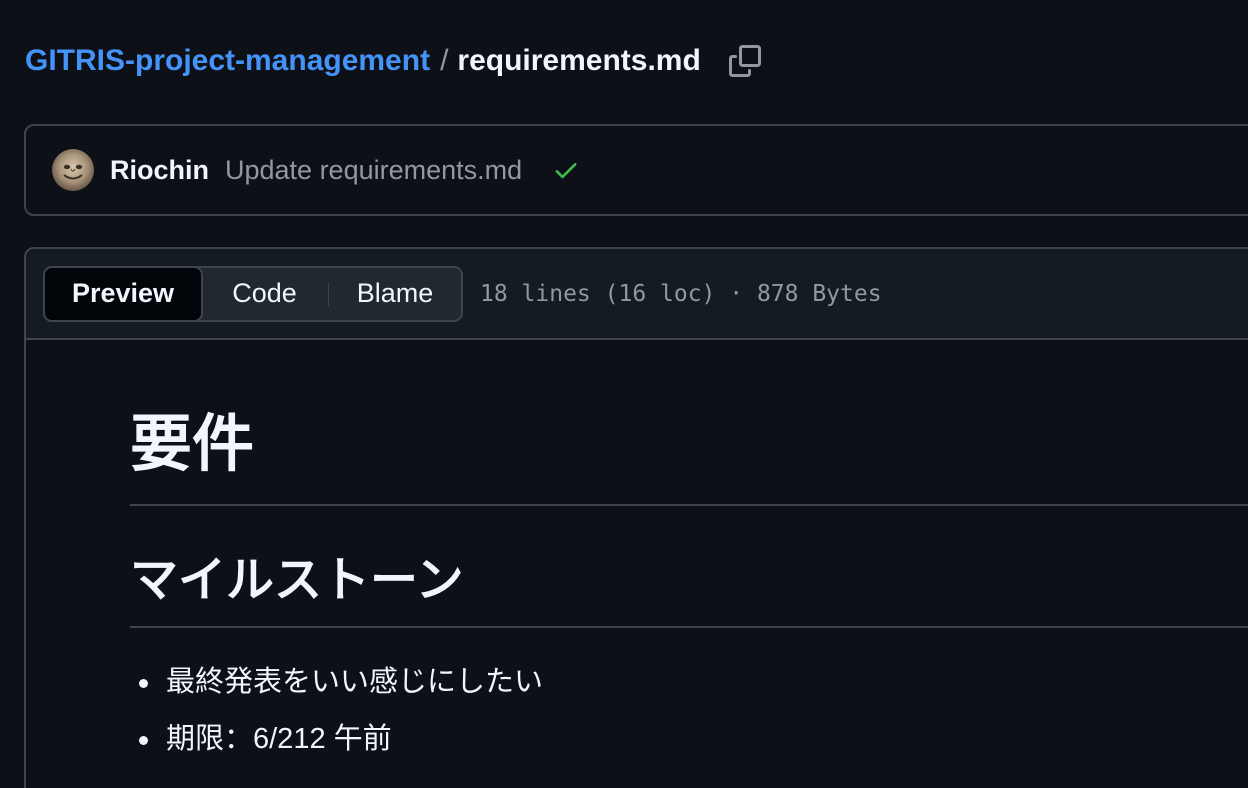  I want to click on avatar, so click(73, 170).